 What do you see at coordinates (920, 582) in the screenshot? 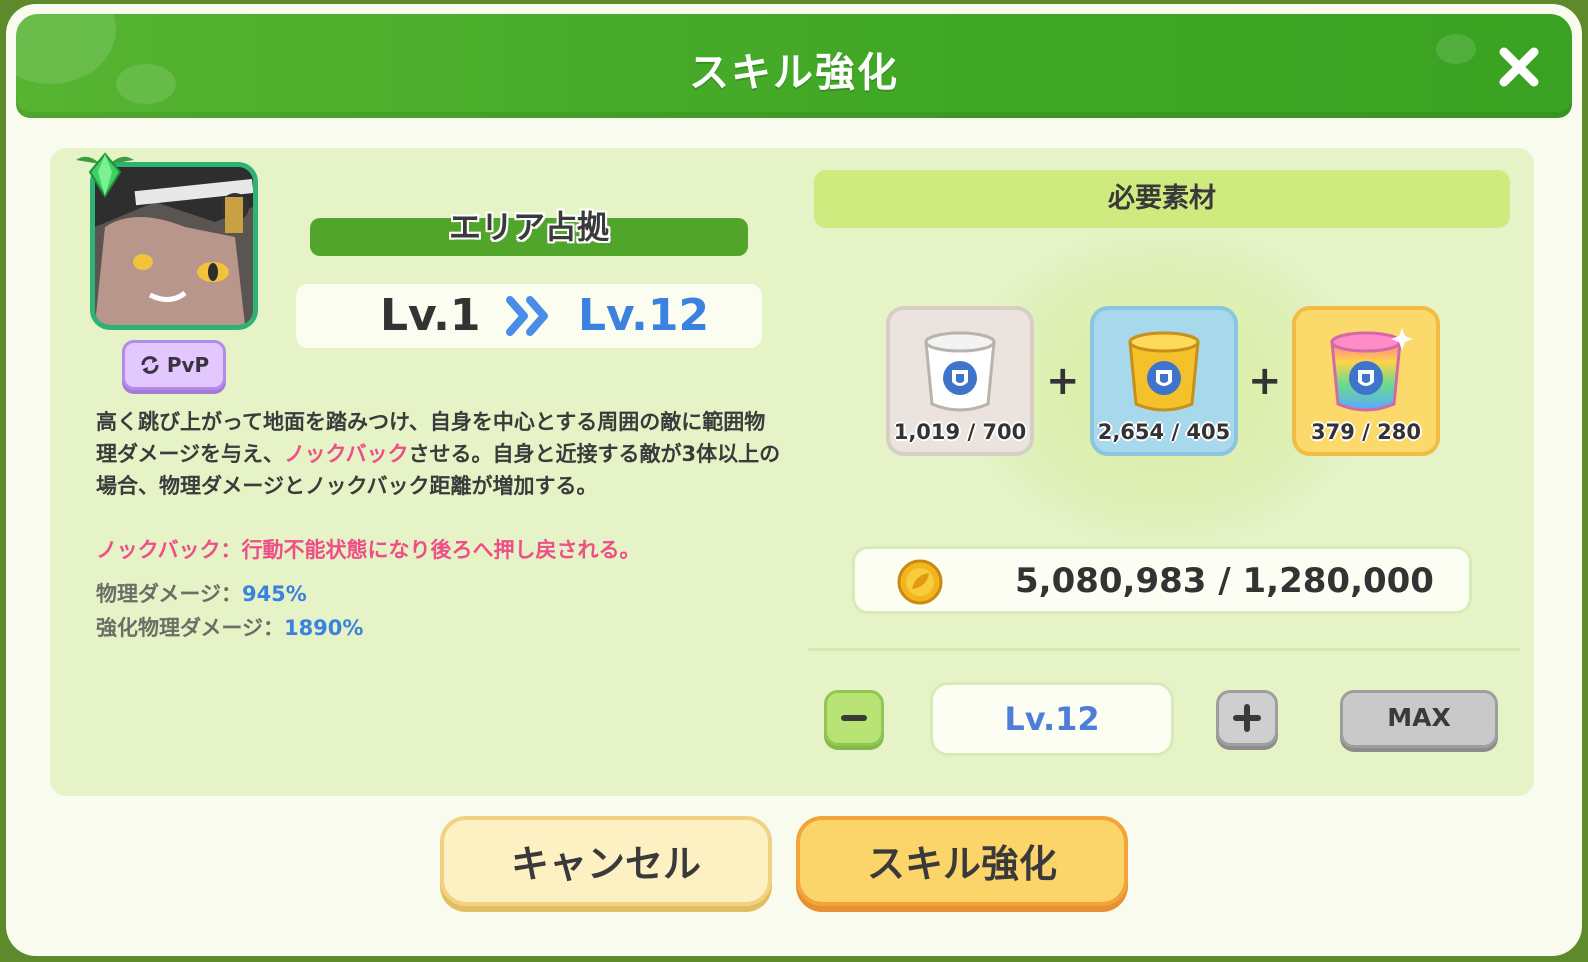
I see `coin-icon` at bounding box center [920, 582].